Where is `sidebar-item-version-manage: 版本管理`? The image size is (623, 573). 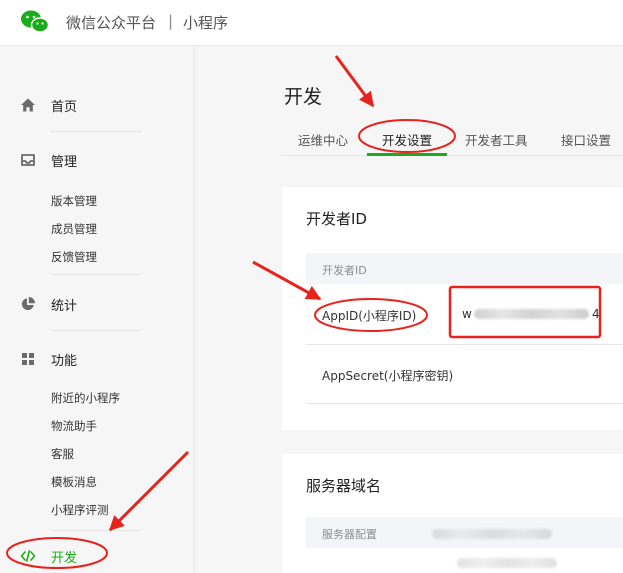 sidebar-item-version-manage: 版本管理 is located at coordinates (74, 201).